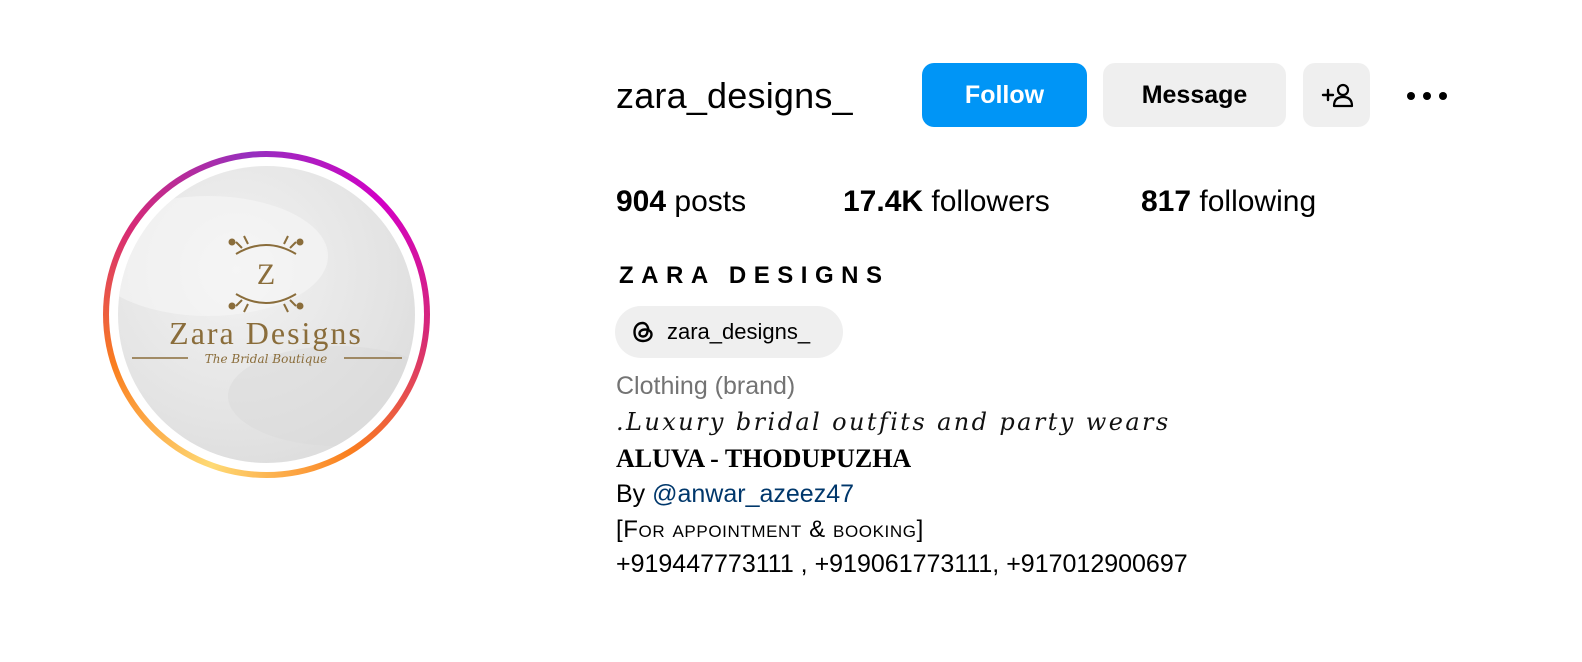 This screenshot has width=1582, height=662. I want to click on follow-button: Follow, so click(1004, 95).